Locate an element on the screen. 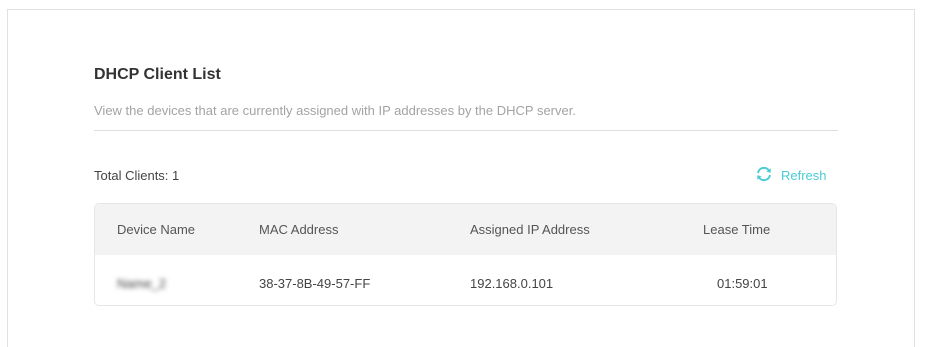 This screenshot has height=347, width=927. column-header-mac-address: MAC Address is located at coordinates (298, 229).